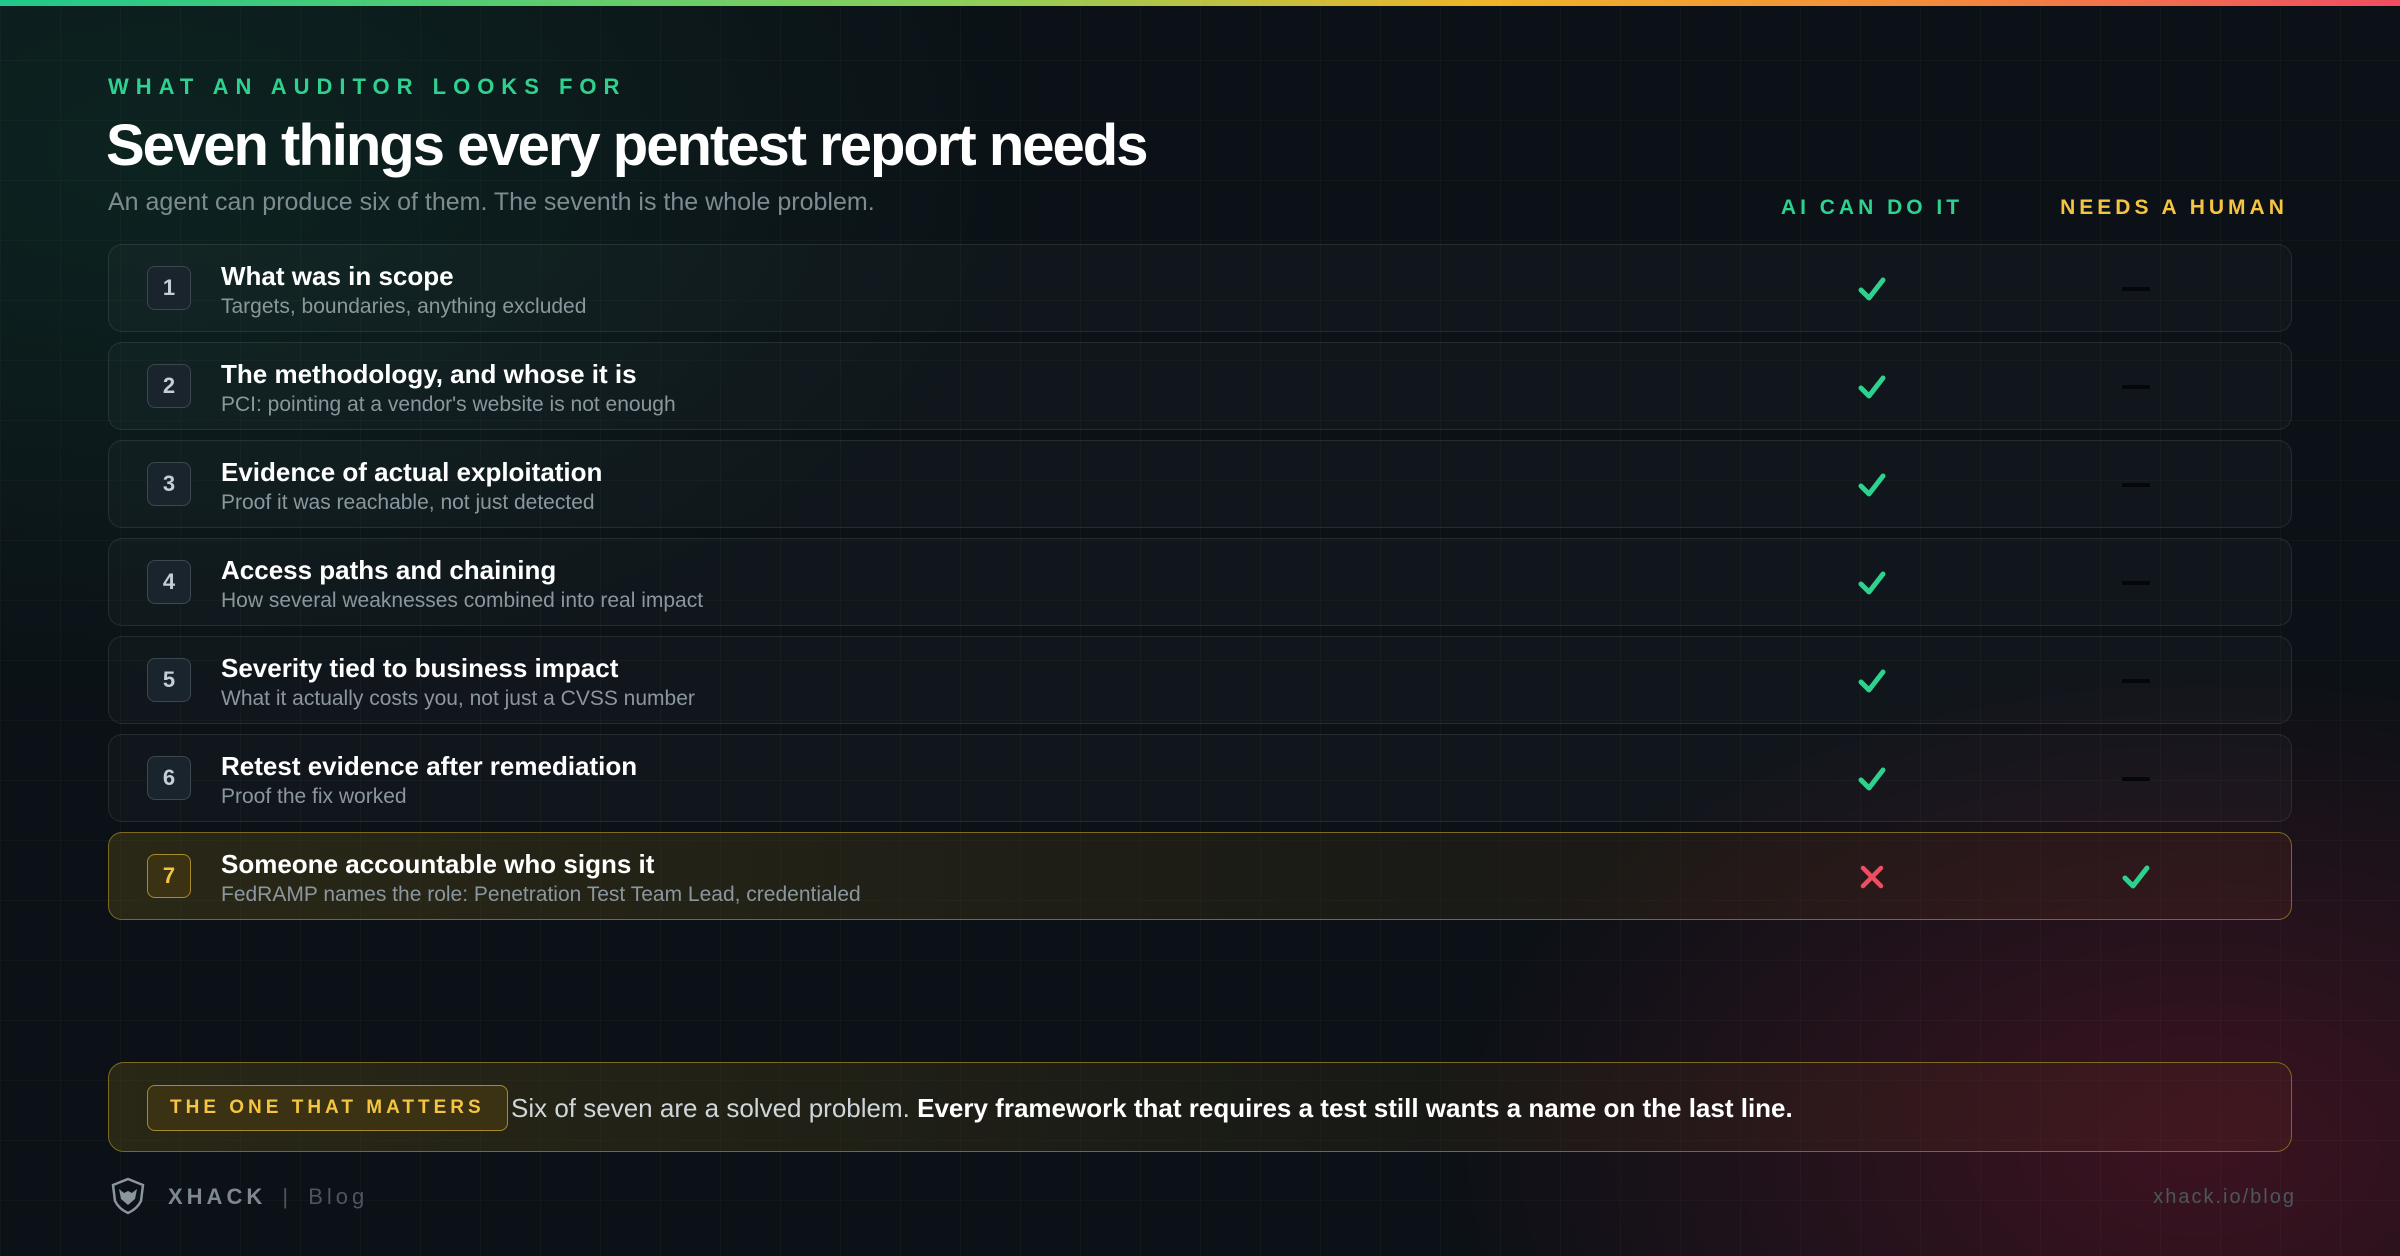 This screenshot has width=2400, height=1256. I want to click on human-check-icon, so click(2136, 877).